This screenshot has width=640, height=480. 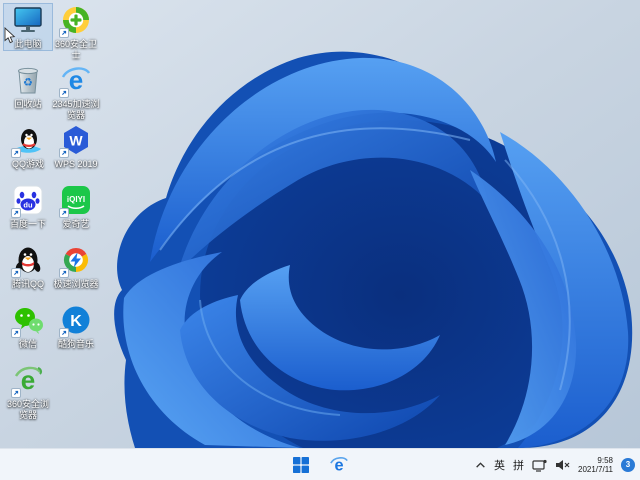 What do you see at coordinates (28, 141) in the screenshot?
I see `qq-games-icon` at bounding box center [28, 141].